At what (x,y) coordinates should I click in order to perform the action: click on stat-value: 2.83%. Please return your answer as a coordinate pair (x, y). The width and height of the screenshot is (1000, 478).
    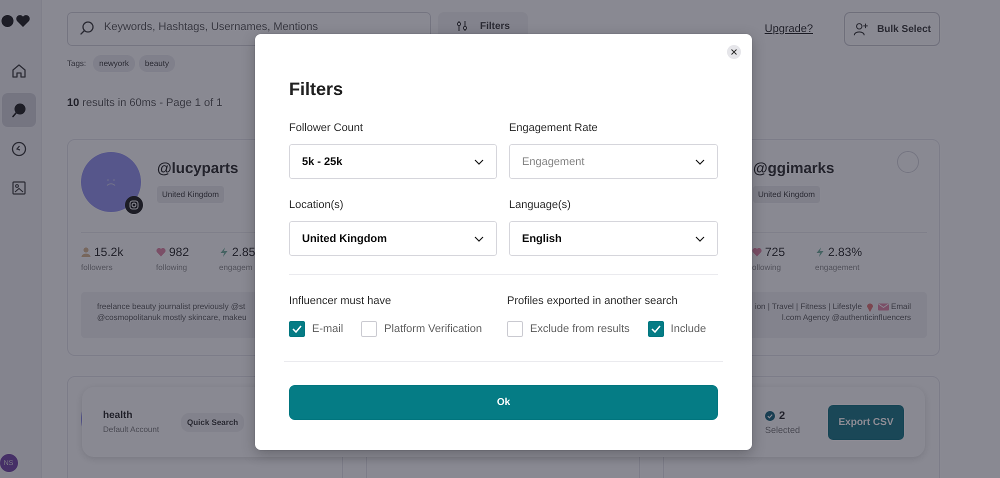
    Looking at the image, I should click on (845, 252).